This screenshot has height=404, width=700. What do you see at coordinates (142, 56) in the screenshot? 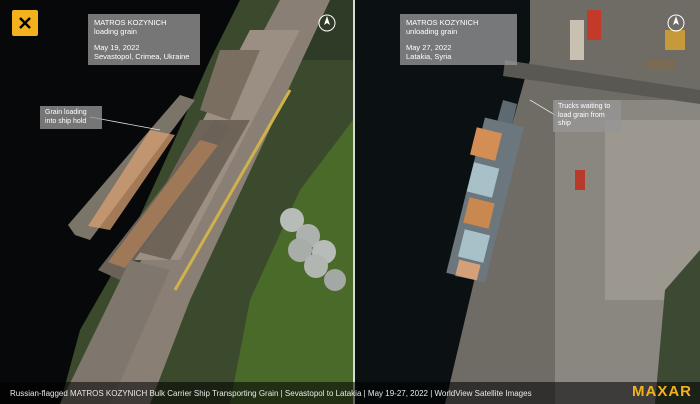
I see `left-location: Sevastopol, Crimea, Ukraine` at bounding box center [142, 56].